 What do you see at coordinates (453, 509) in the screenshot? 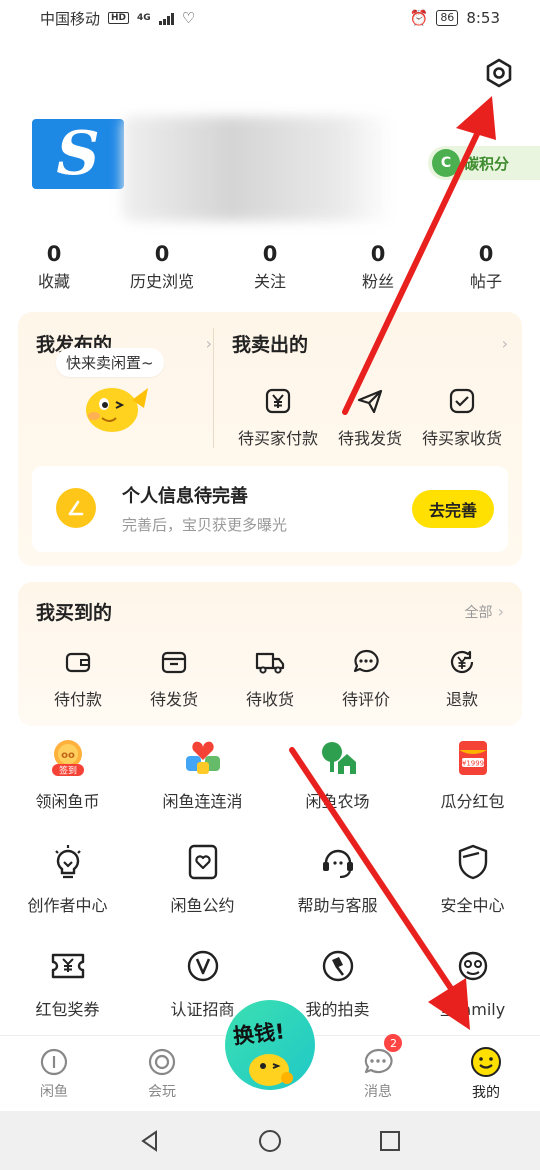
I see `complete-profile-button: 去完善` at bounding box center [453, 509].